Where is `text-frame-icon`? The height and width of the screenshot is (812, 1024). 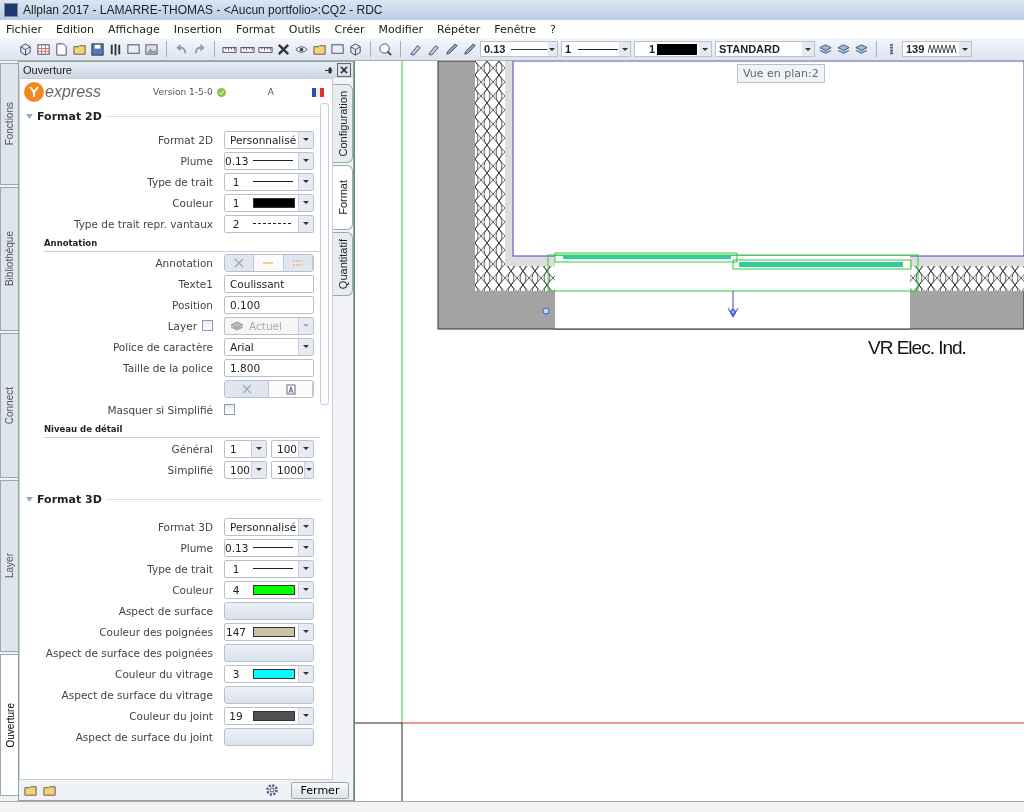 text-frame-icon is located at coordinates (290, 388).